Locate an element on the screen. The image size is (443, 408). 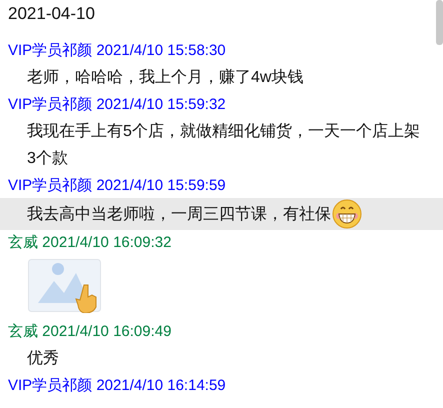
message-text: 我现在手上有5个店，就做精细化铺货，一天一个店上架3个款 is located at coordinates (224, 145).